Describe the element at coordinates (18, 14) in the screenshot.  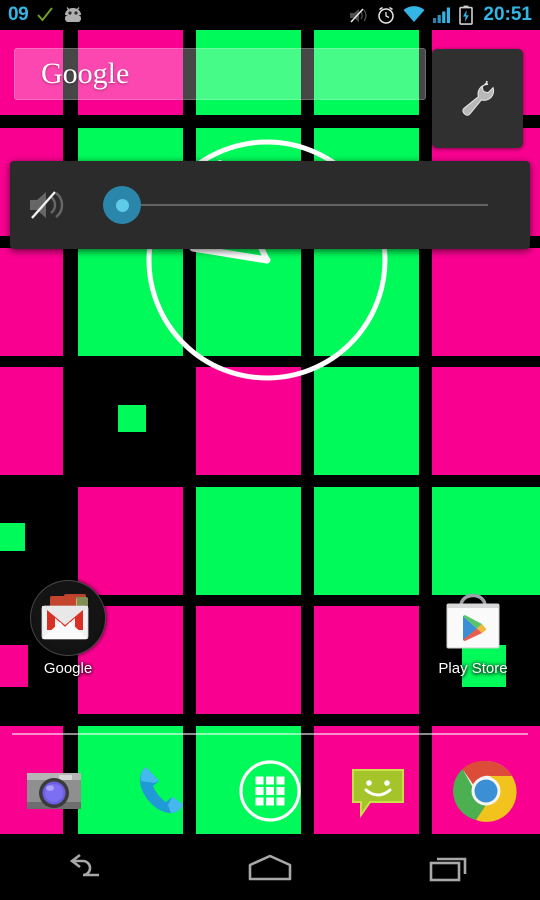
I see `notification-count: 09` at that location.